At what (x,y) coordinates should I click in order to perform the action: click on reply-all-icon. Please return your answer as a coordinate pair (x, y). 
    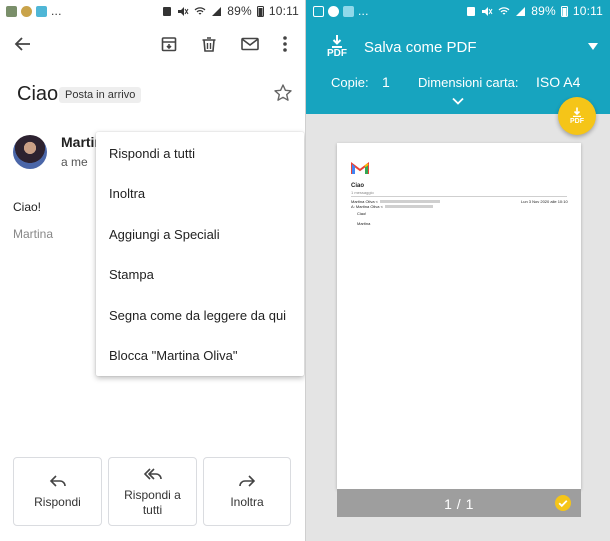
    Looking at the image, I should click on (152, 473).